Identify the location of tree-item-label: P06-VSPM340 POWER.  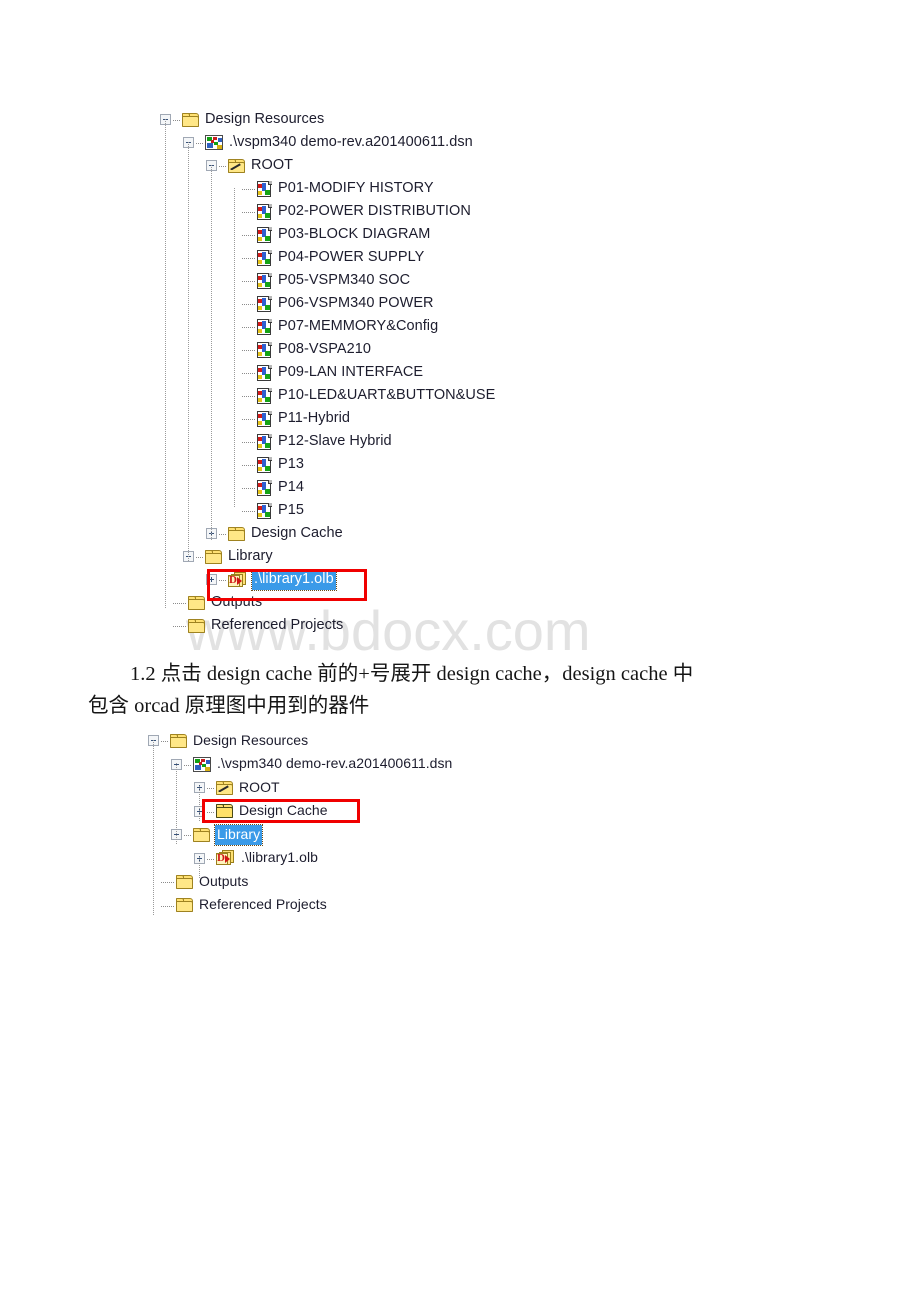
(356, 302).